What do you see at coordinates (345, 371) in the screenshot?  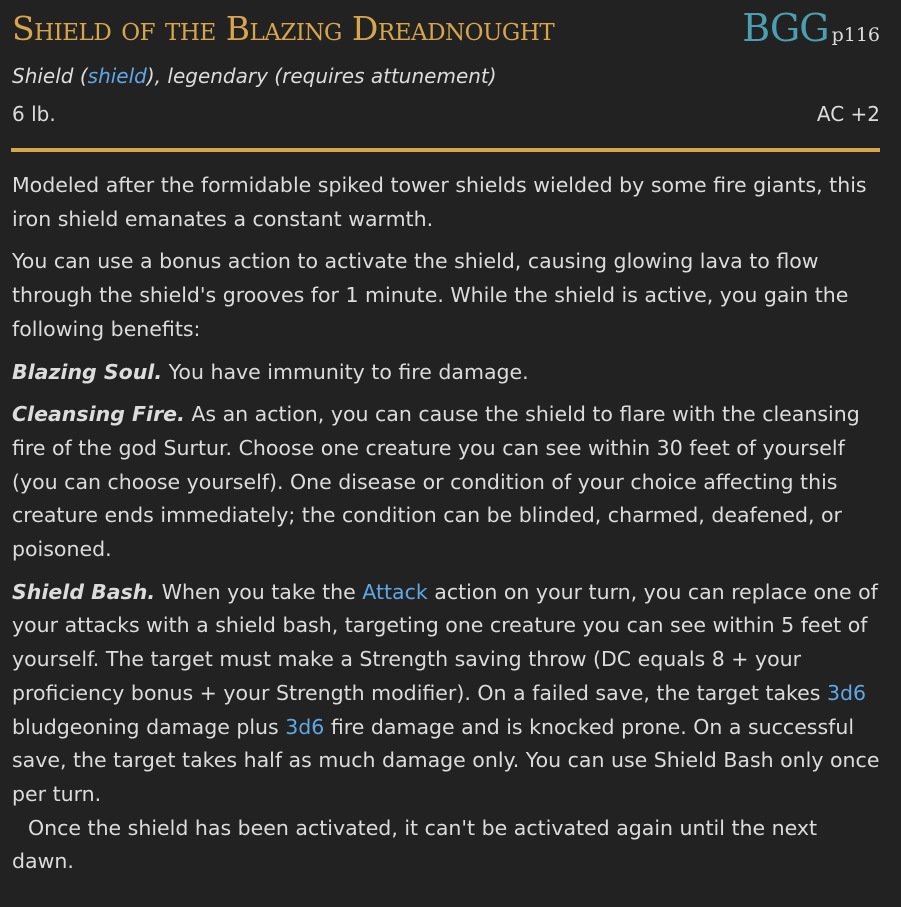 I see `blazing-soul-text: You have immunity to fire damage.` at bounding box center [345, 371].